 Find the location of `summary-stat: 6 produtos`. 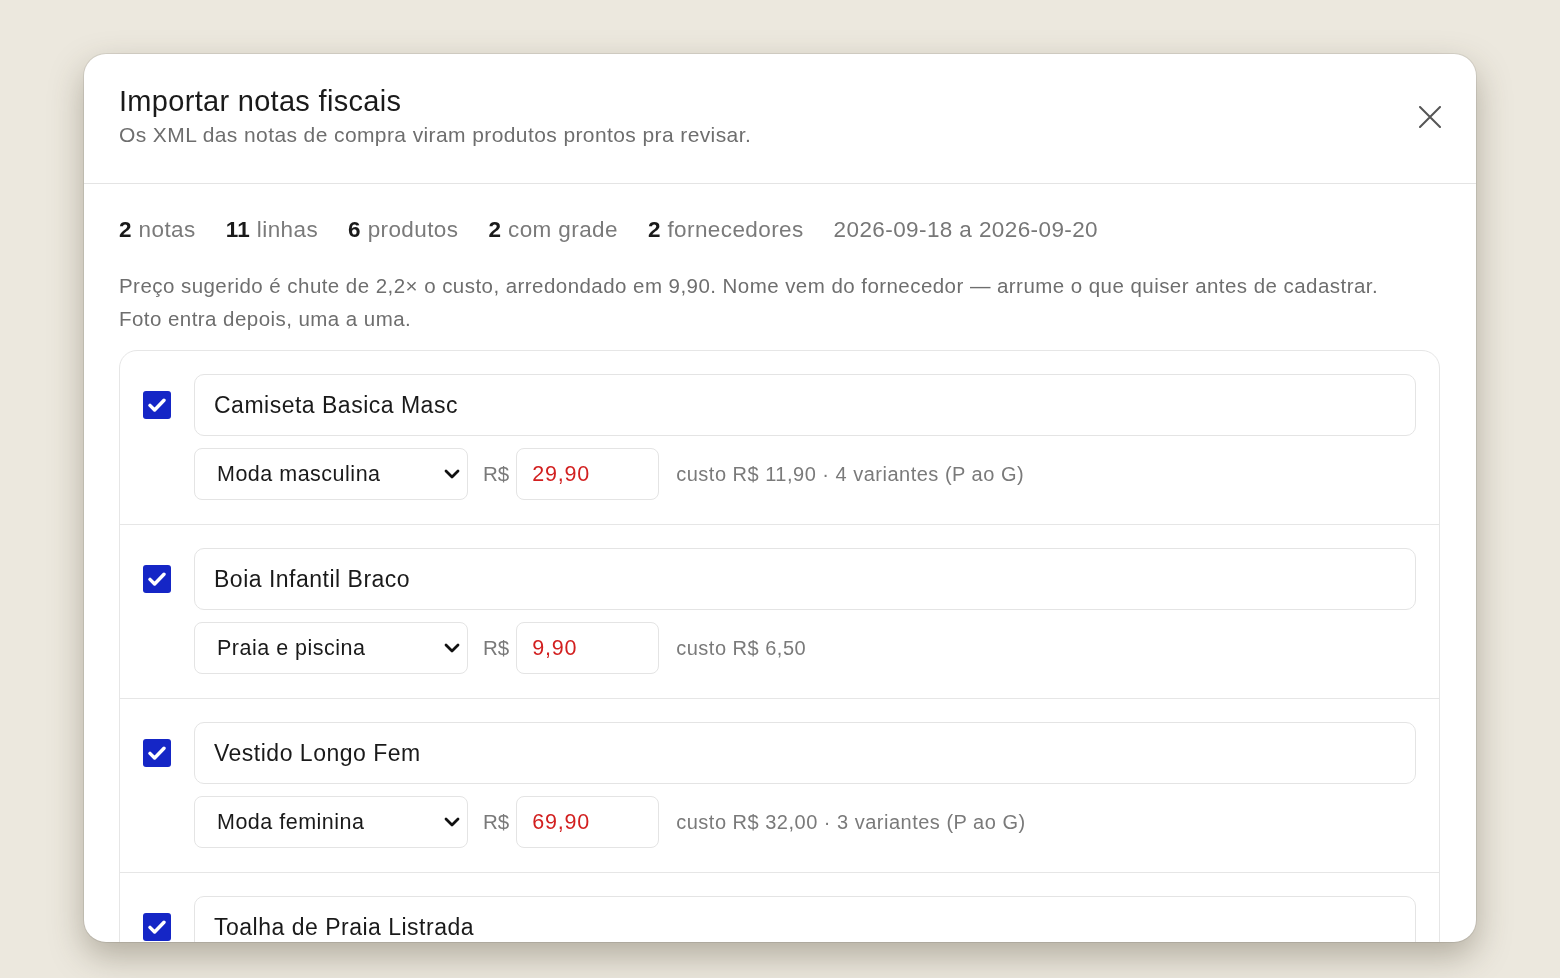

summary-stat: 6 produtos is located at coordinates (403, 230).